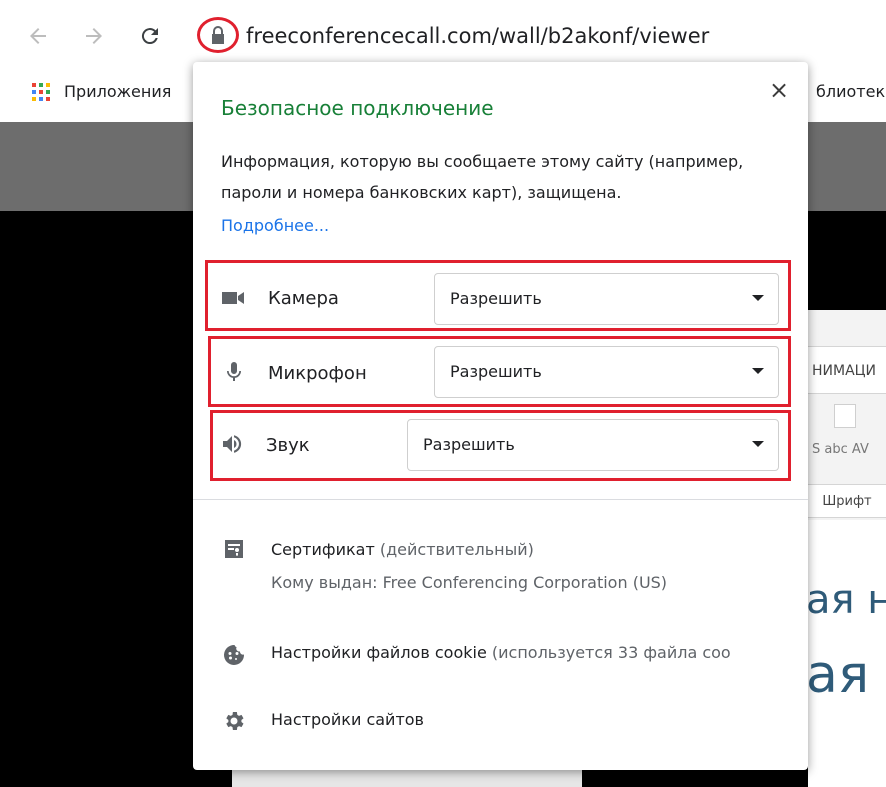 The image size is (886, 787). What do you see at coordinates (357, 108) in the screenshot?
I see `popup-title: Безопасное подключение` at bounding box center [357, 108].